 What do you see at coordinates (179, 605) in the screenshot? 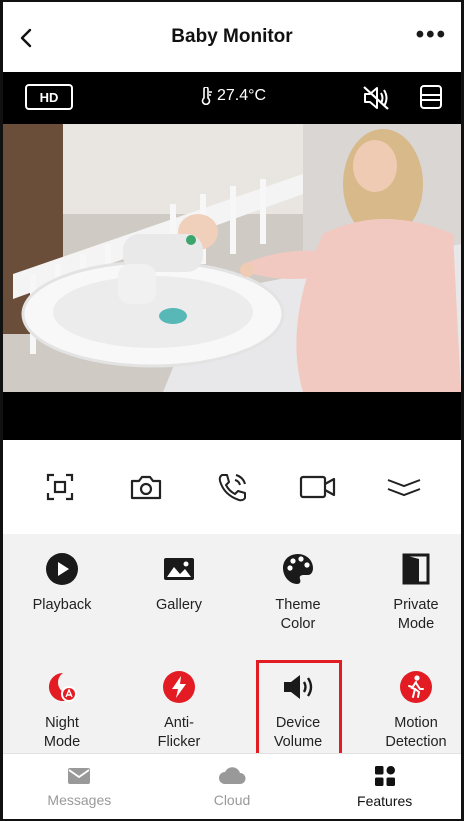
I see `feature-label: Gallery` at bounding box center [179, 605].